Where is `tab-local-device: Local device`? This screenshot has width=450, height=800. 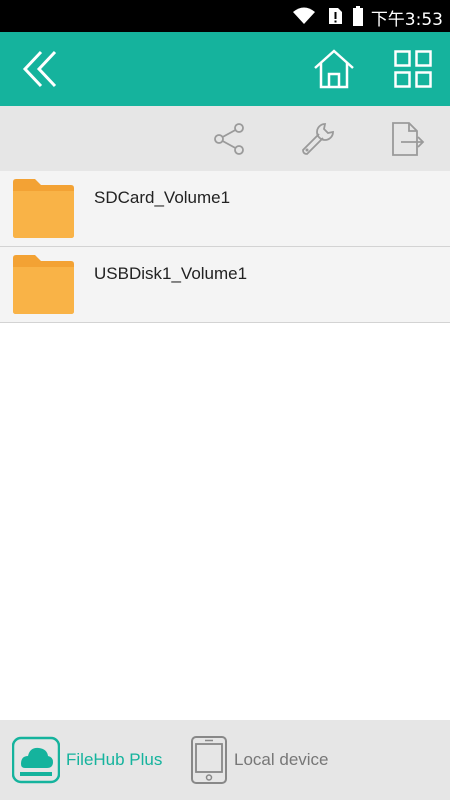 tab-local-device: Local device is located at coordinates (259, 760).